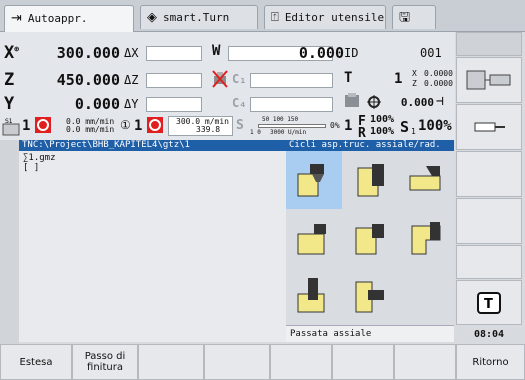 Image resolution: width=525 pixels, height=380 pixels. Describe the element at coordinates (57, 18) in the screenshot. I see `tab-label: Autoappr.` at that location.